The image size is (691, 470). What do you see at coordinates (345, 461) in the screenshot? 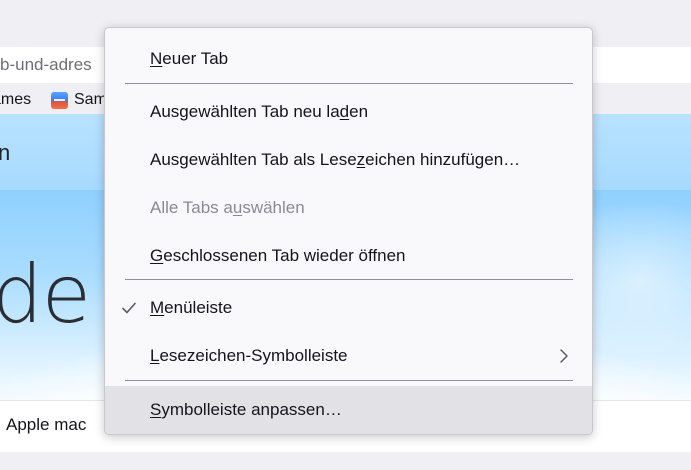
I see `page-bottom-strip` at bounding box center [345, 461].